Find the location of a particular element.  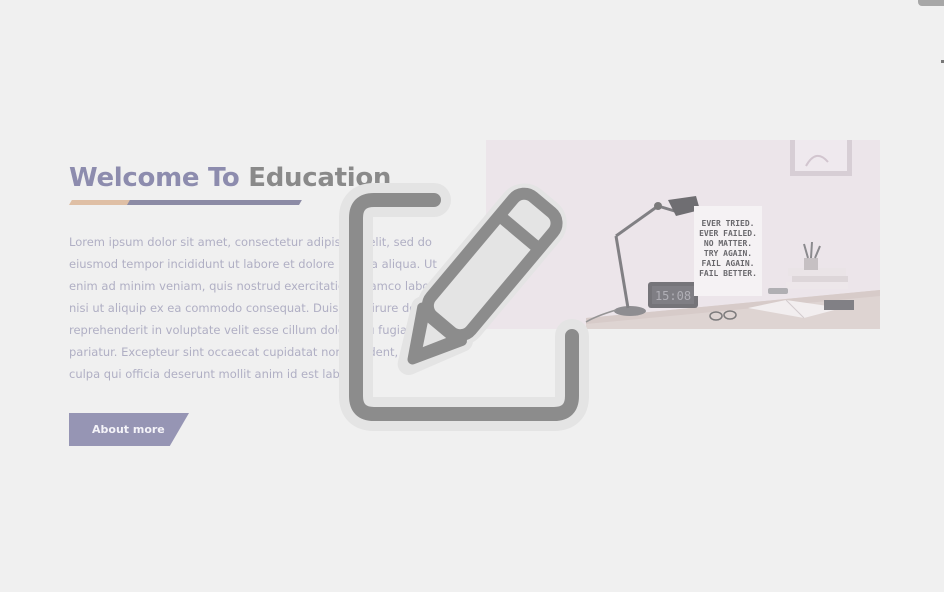

underline-segment-right is located at coordinates (214, 202).